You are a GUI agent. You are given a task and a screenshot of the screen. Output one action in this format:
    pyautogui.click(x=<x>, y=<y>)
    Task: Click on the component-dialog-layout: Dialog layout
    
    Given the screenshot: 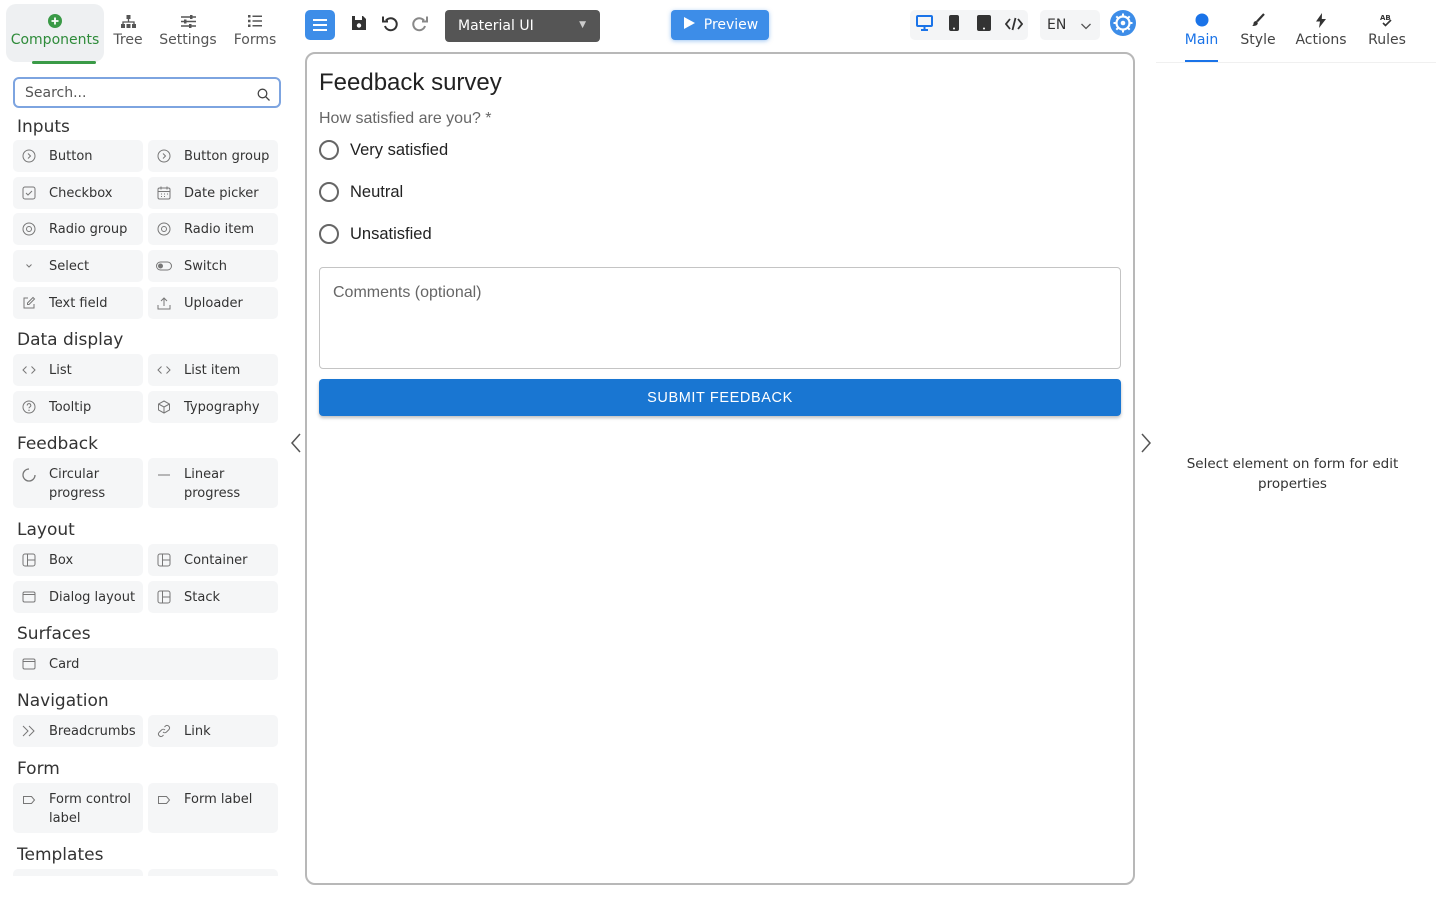 What is the action you would take?
    pyautogui.click(x=78, y=597)
    